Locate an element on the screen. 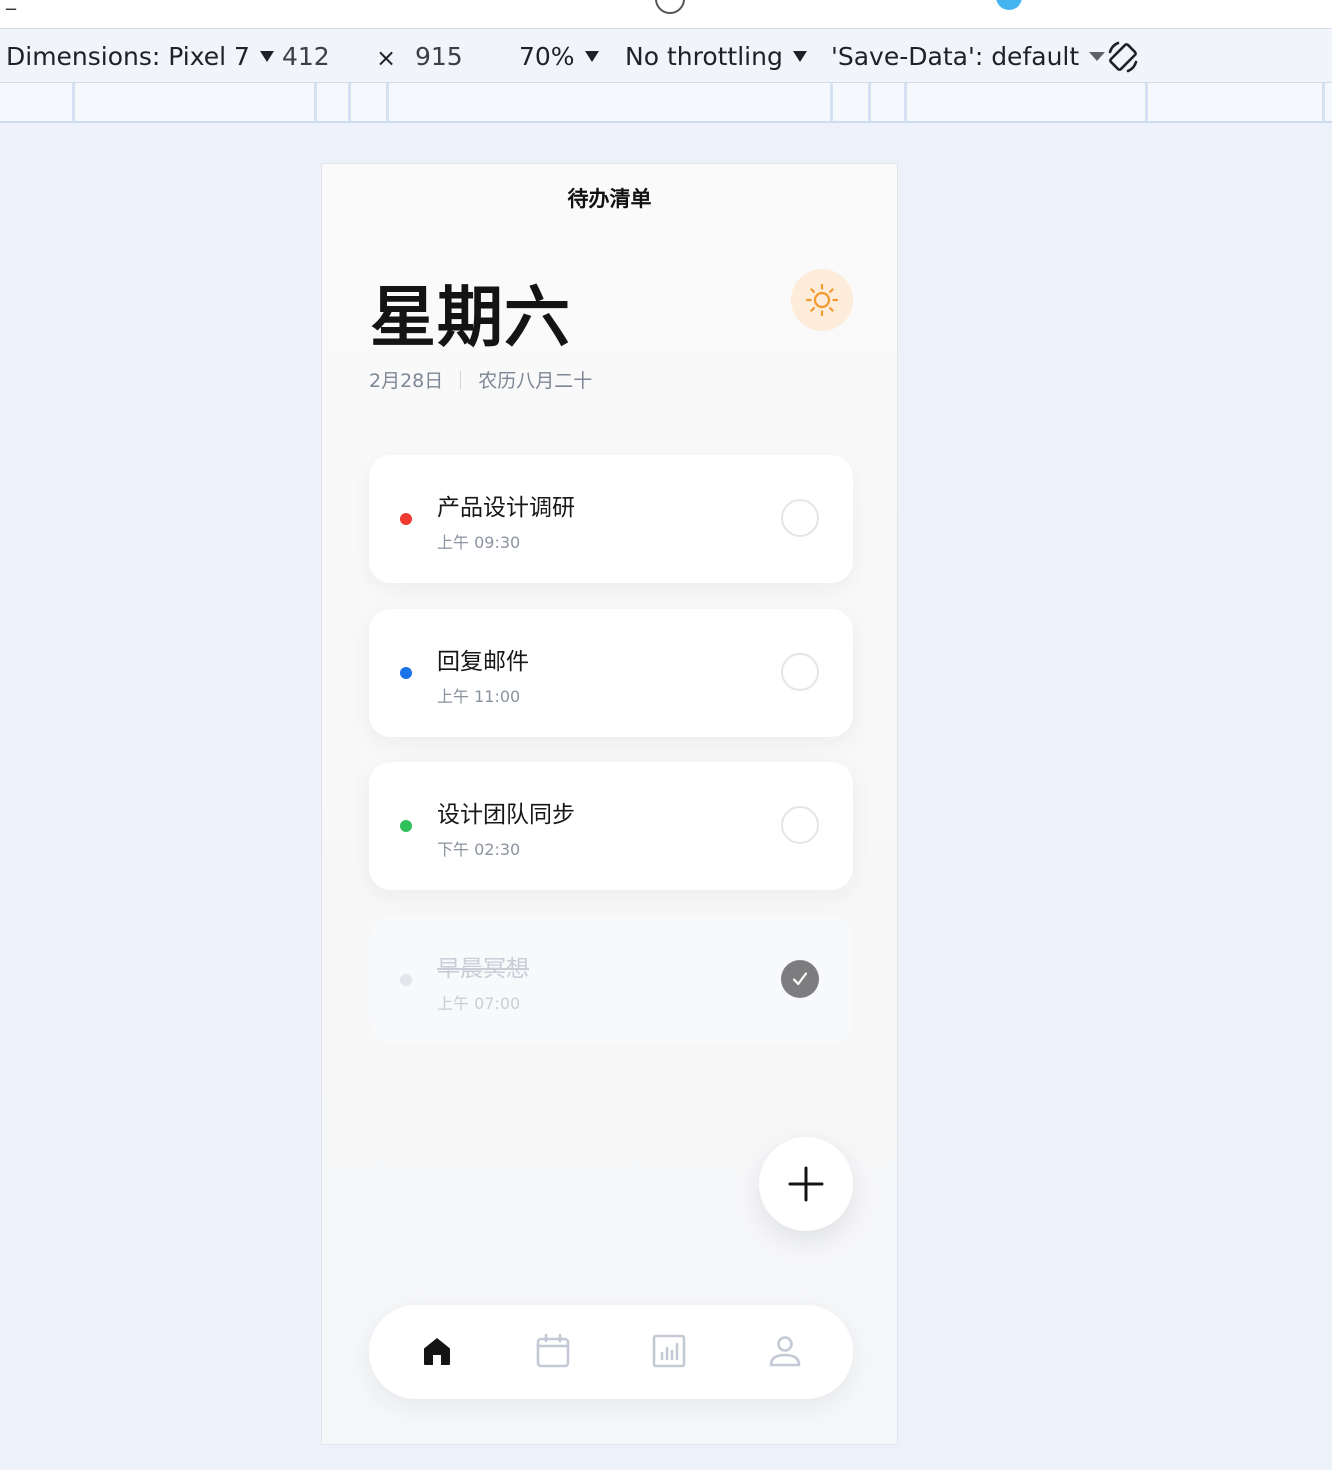 This screenshot has height=1470, width=1332. nav-stats is located at coordinates (669, 1351).